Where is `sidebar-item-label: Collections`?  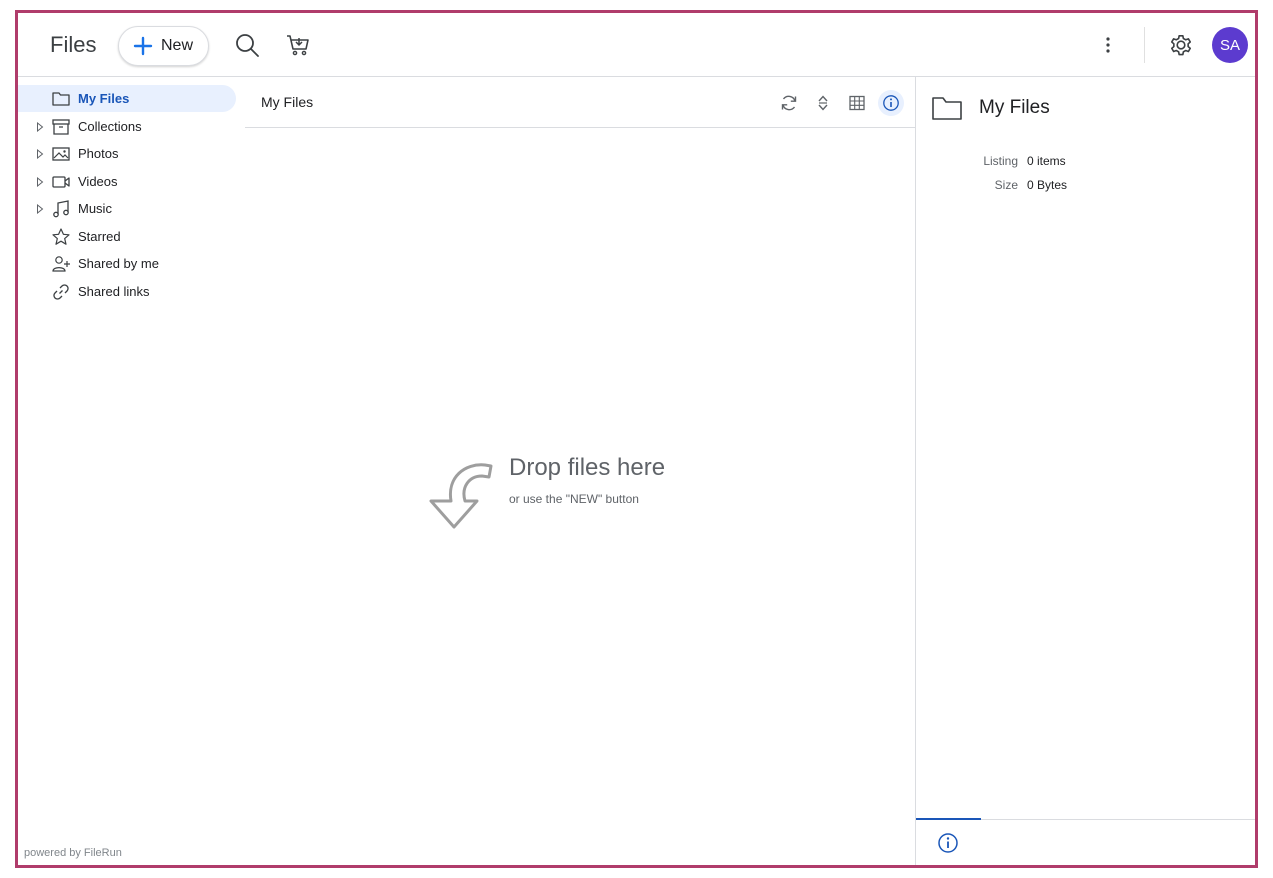
sidebar-item-label: Collections is located at coordinates (110, 126).